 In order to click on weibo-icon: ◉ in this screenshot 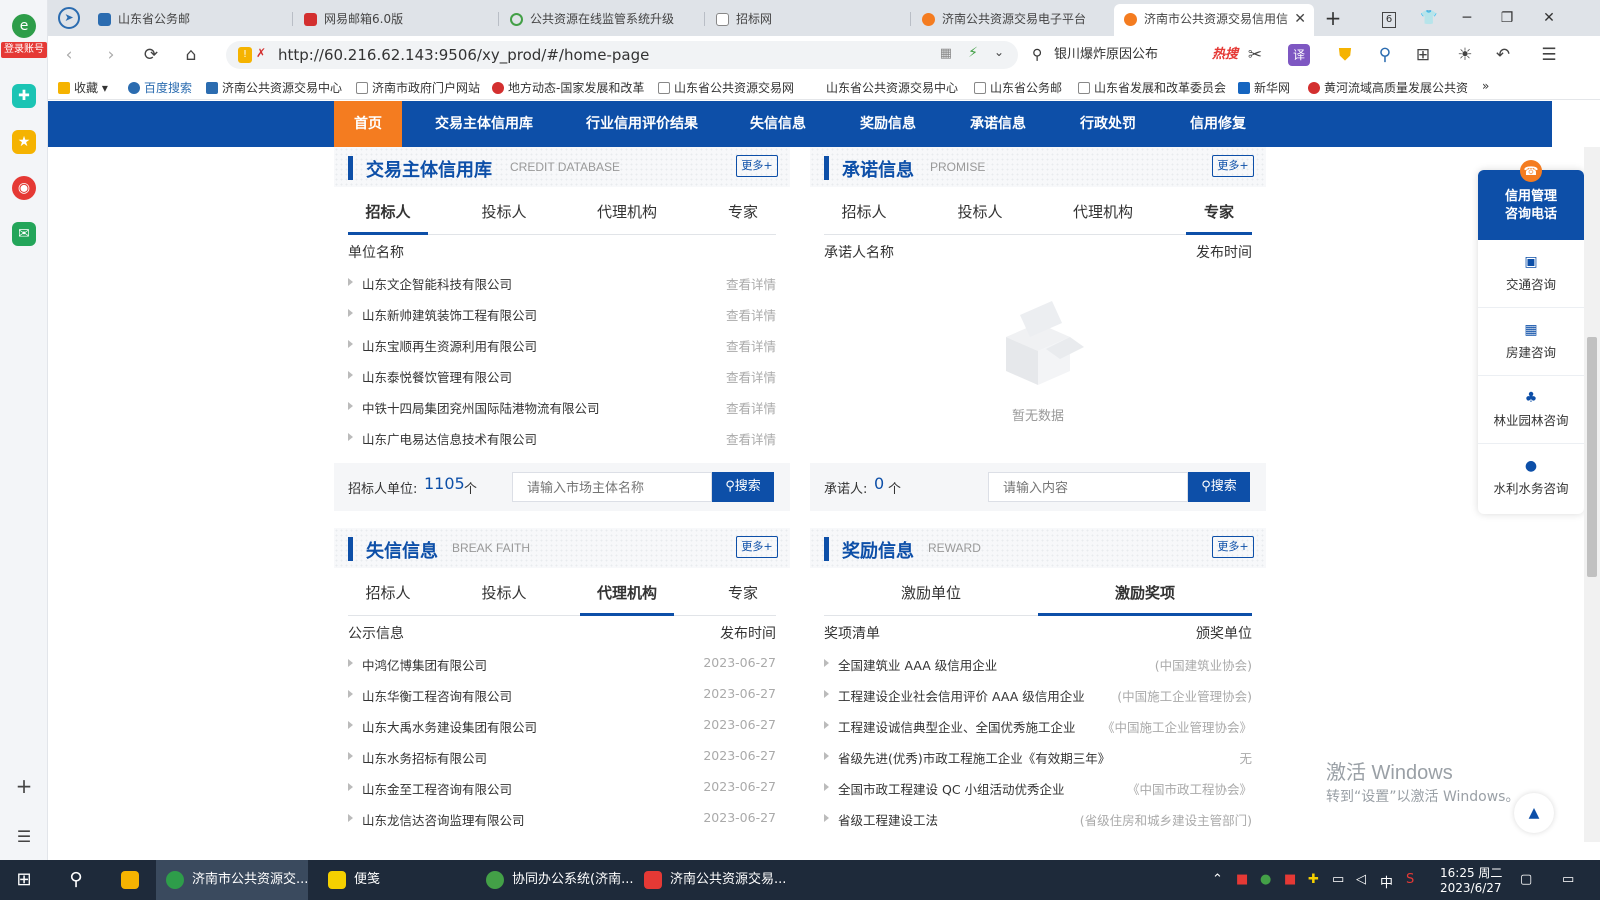, I will do `click(24, 188)`.